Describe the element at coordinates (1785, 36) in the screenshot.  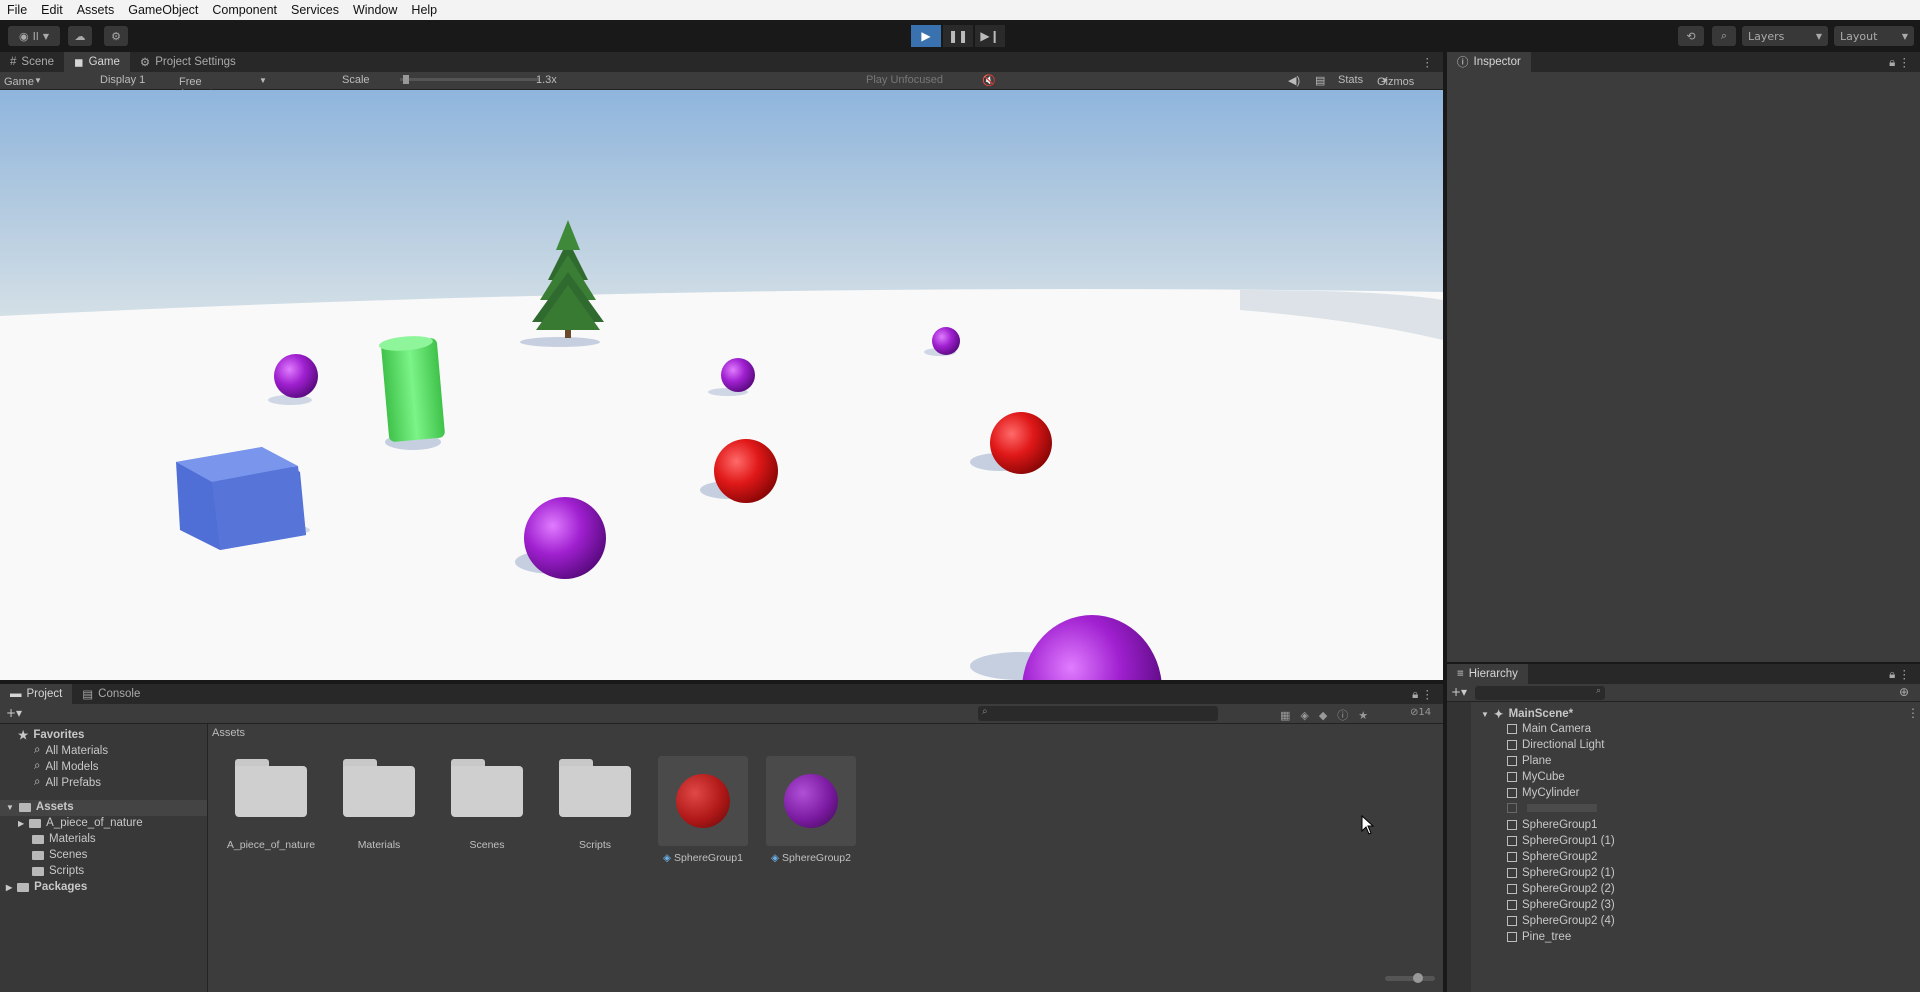
I see `layers-dropdown: Layers ▼` at that location.